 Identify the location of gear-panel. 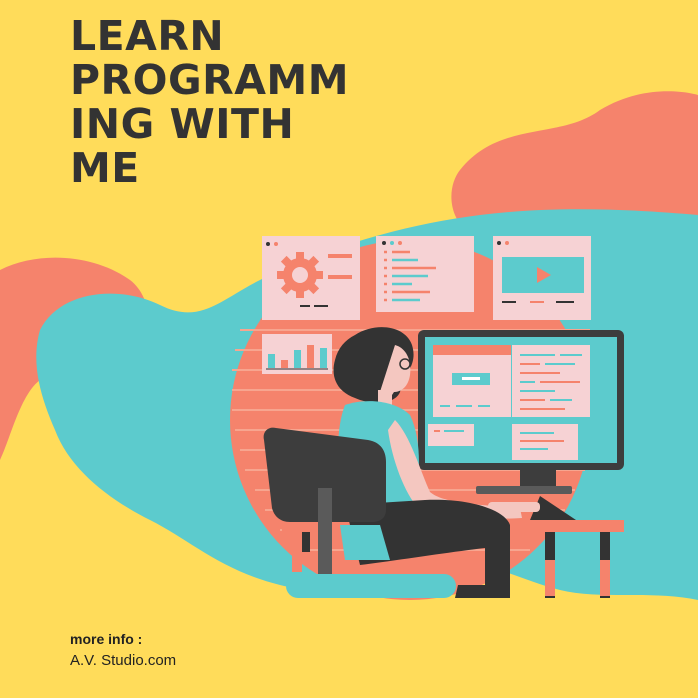
(311, 278).